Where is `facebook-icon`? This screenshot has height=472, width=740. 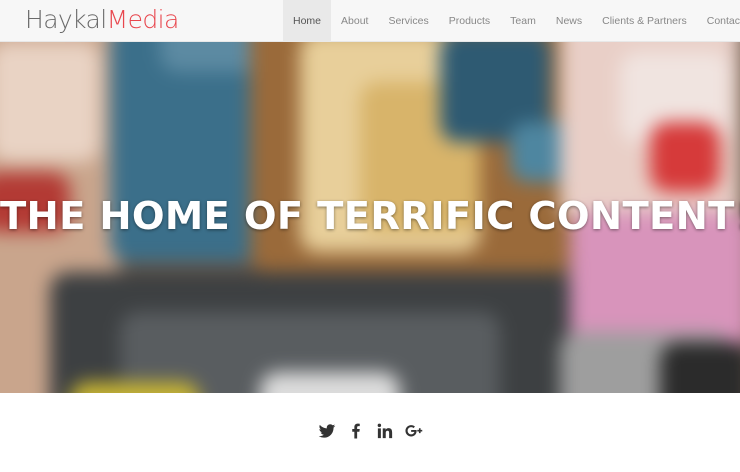
facebook-icon is located at coordinates (356, 431).